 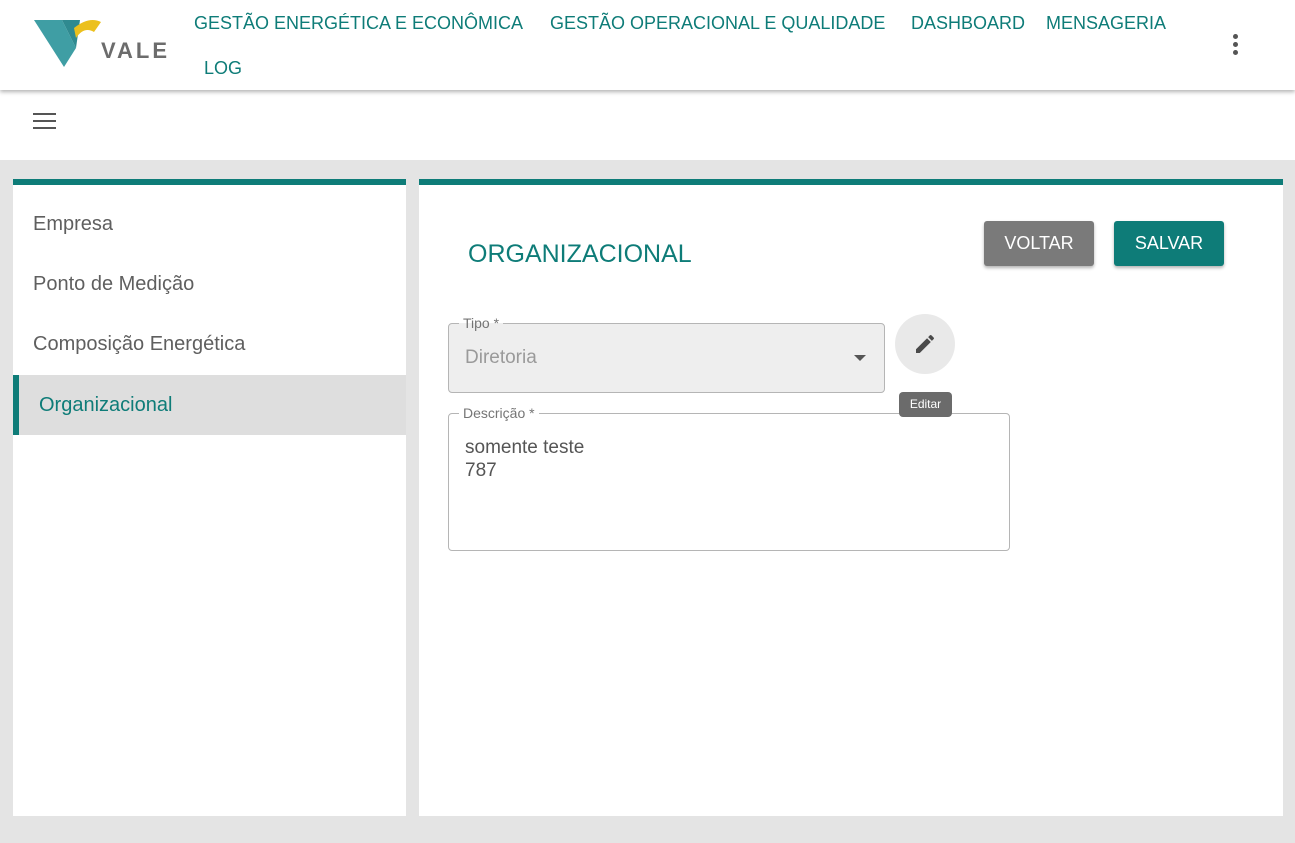 I want to click on more-vert-icon, so click(x=1235, y=45).